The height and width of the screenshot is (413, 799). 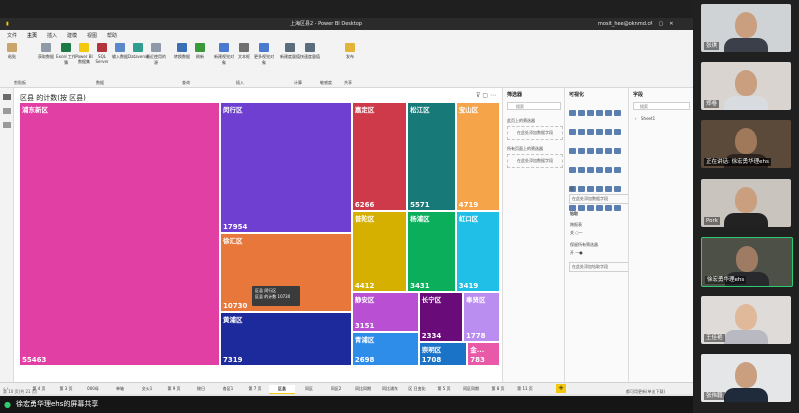 What do you see at coordinates (348, 82) in the screenshot?
I see `group-label-share: 共享` at bounding box center [348, 82].